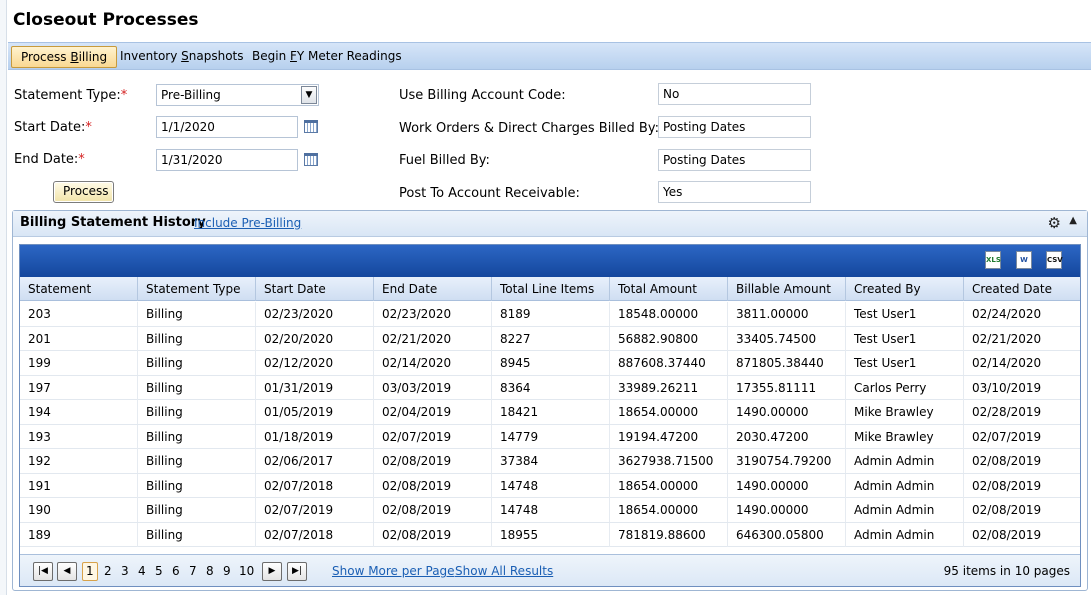 This screenshot has width=1091, height=595. What do you see at coordinates (108, 571) in the screenshot?
I see `page-number: 2` at bounding box center [108, 571].